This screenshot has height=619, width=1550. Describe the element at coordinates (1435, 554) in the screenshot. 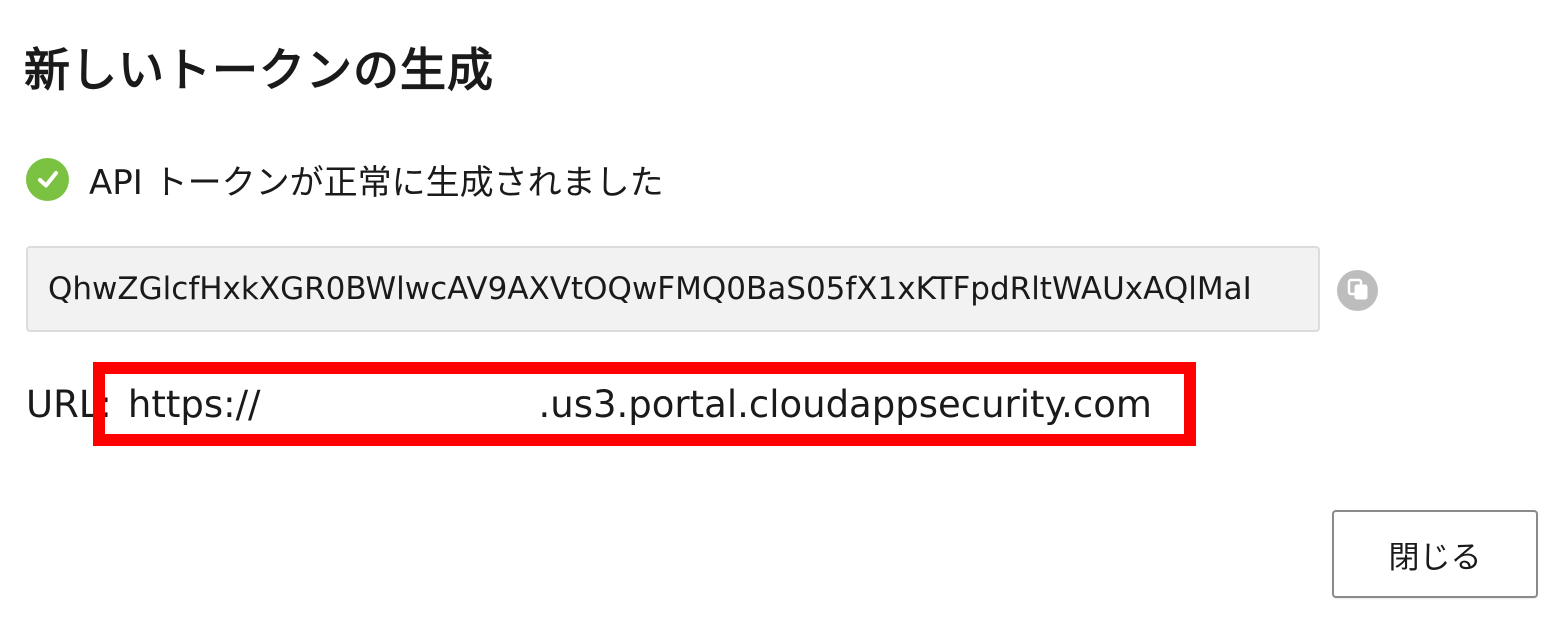

I see `close-button: 閉じる` at that location.